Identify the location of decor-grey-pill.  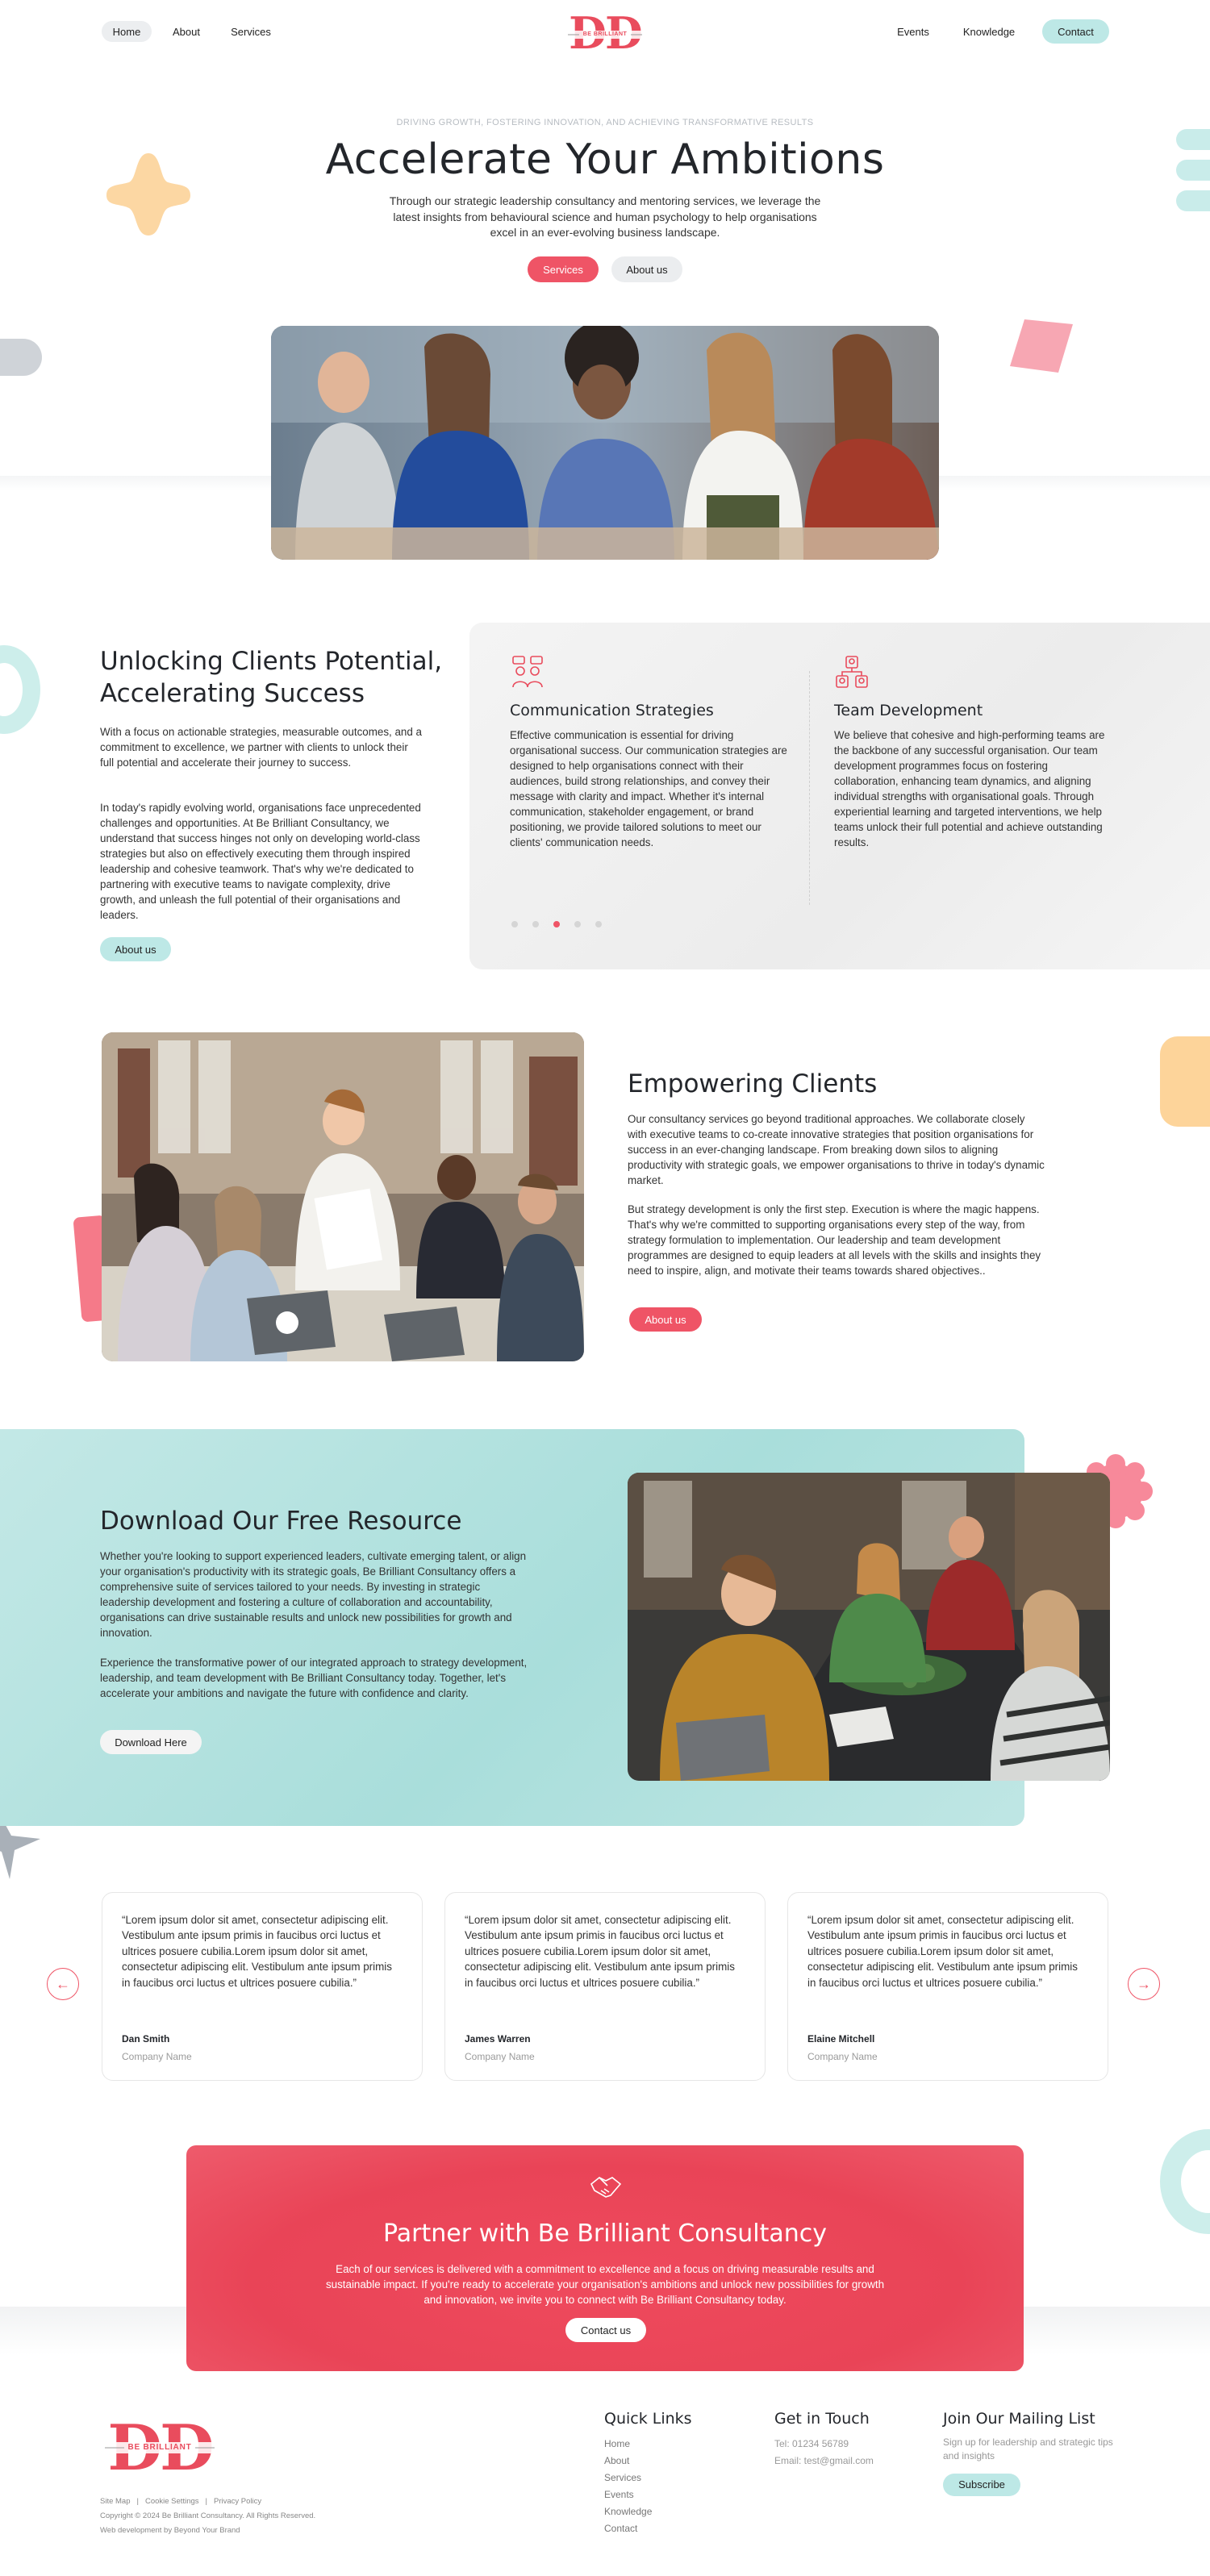
(21, 357).